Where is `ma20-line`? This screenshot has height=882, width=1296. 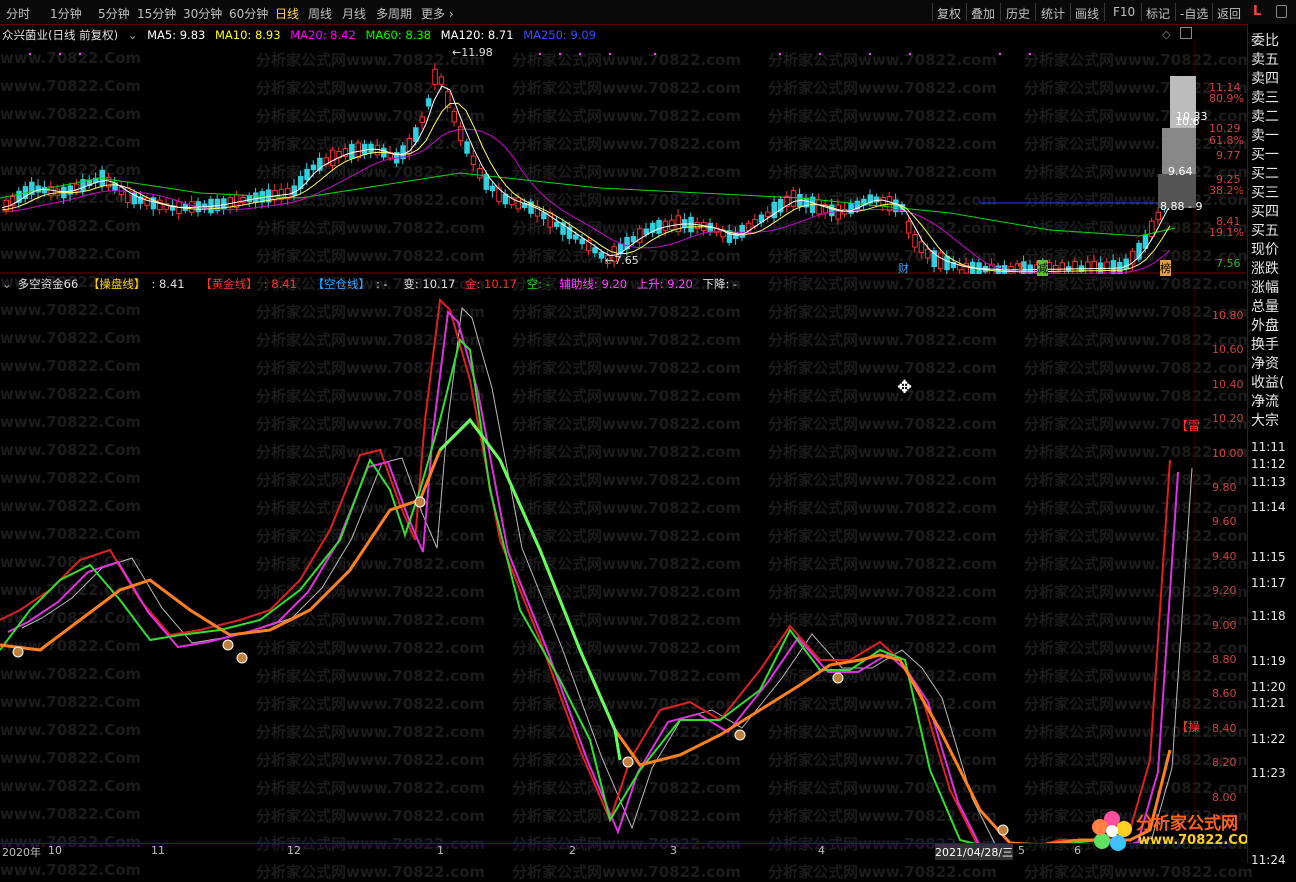
ma20-line is located at coordinates (586, 201).